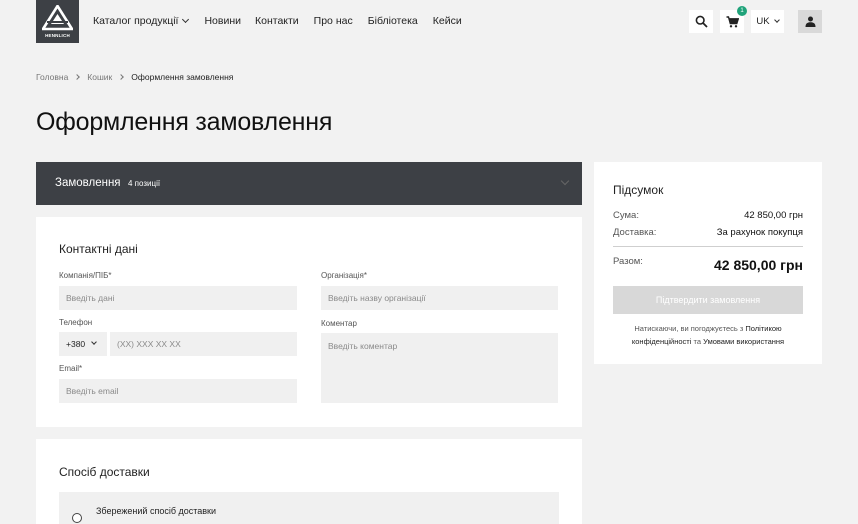  What do you see at coordinates (144, 183) in the screenshot?
I see `order-count: 4 позиції` at bounding box center [144, 183].